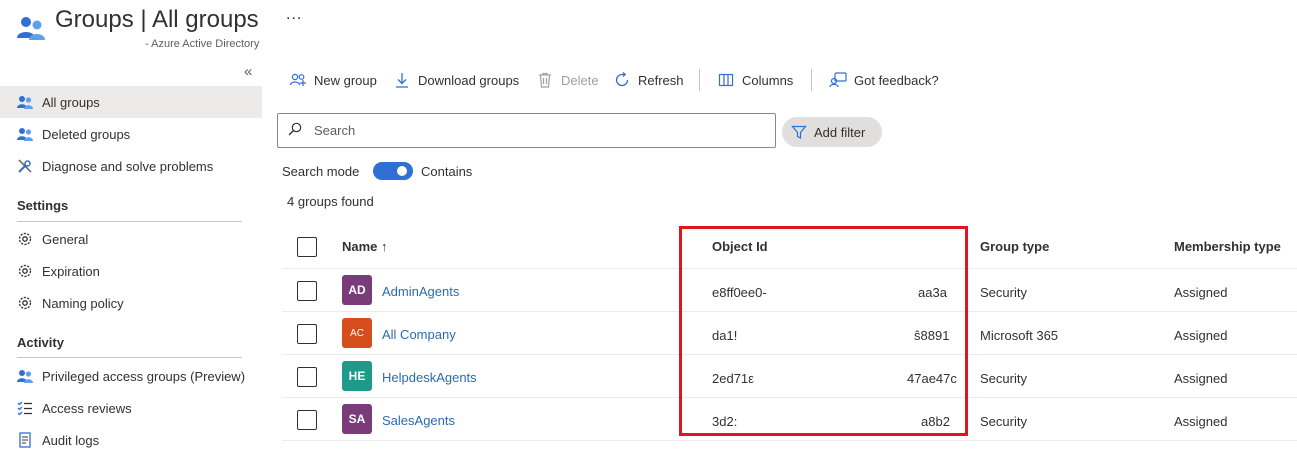  I want to click on sidebar-item-naming-policy: Naming policy, so click(131, 303).